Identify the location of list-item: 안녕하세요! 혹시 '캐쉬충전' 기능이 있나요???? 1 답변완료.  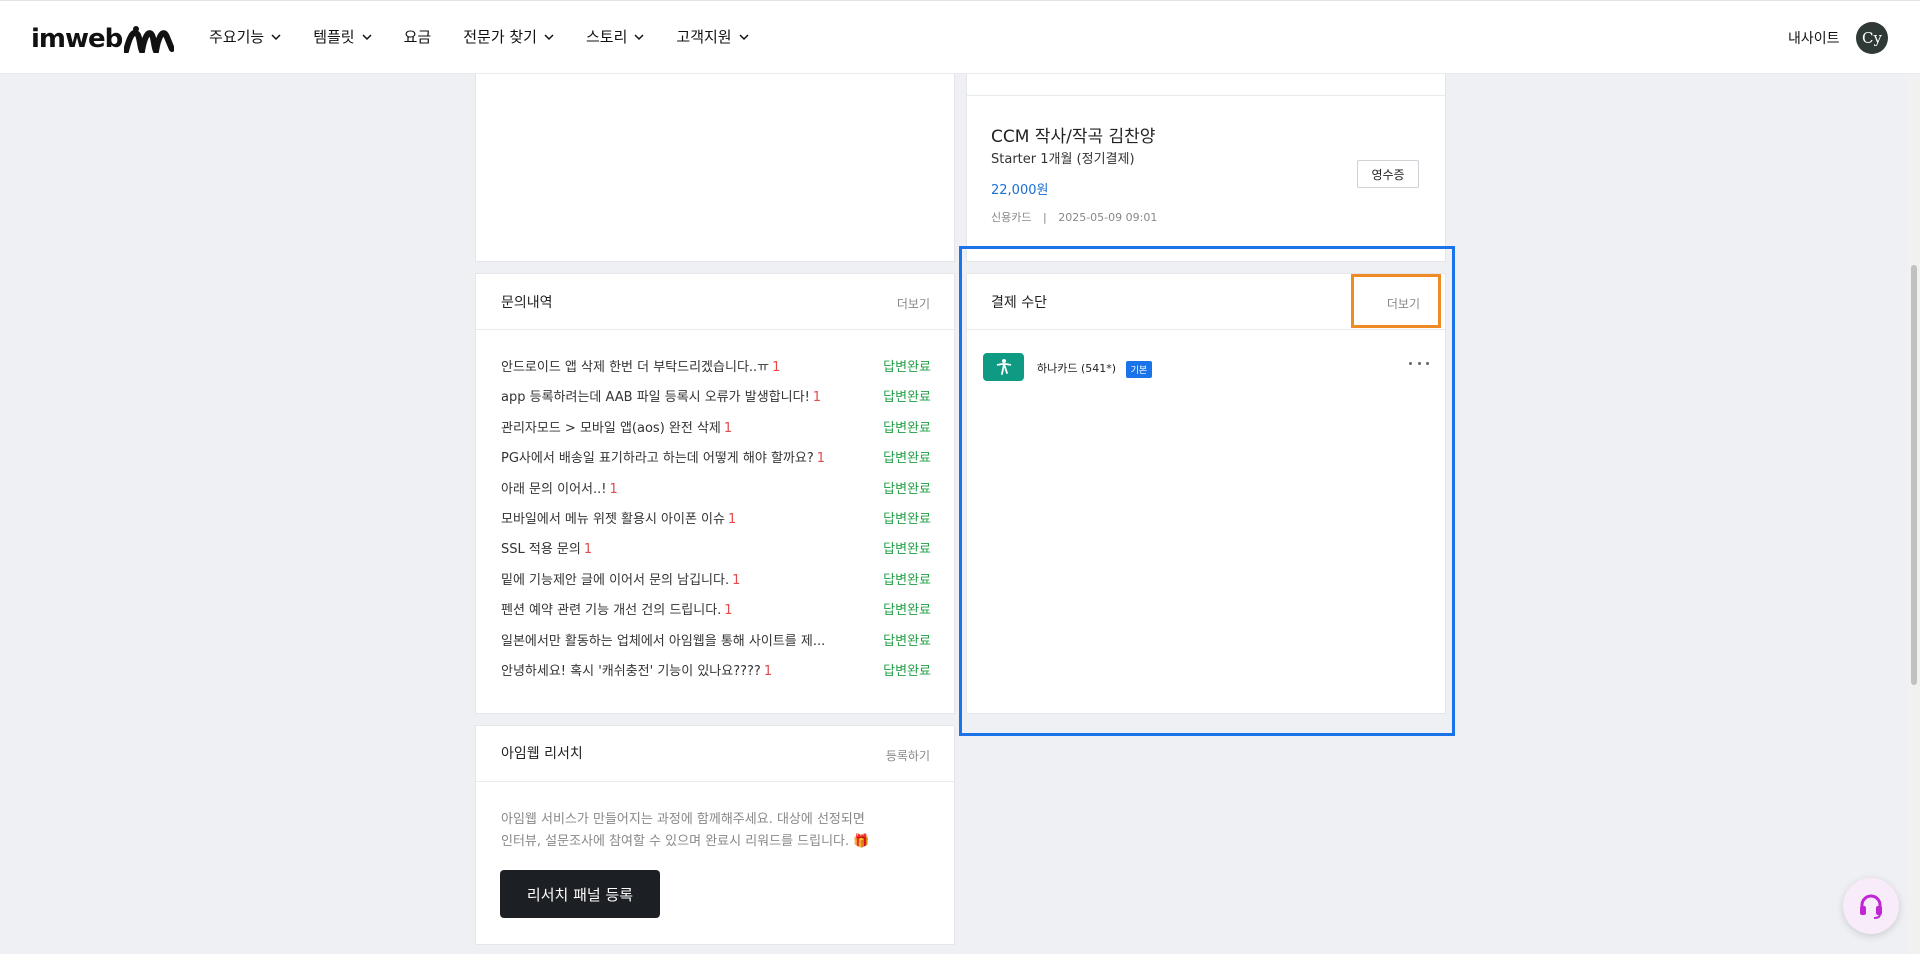
(716, 670).